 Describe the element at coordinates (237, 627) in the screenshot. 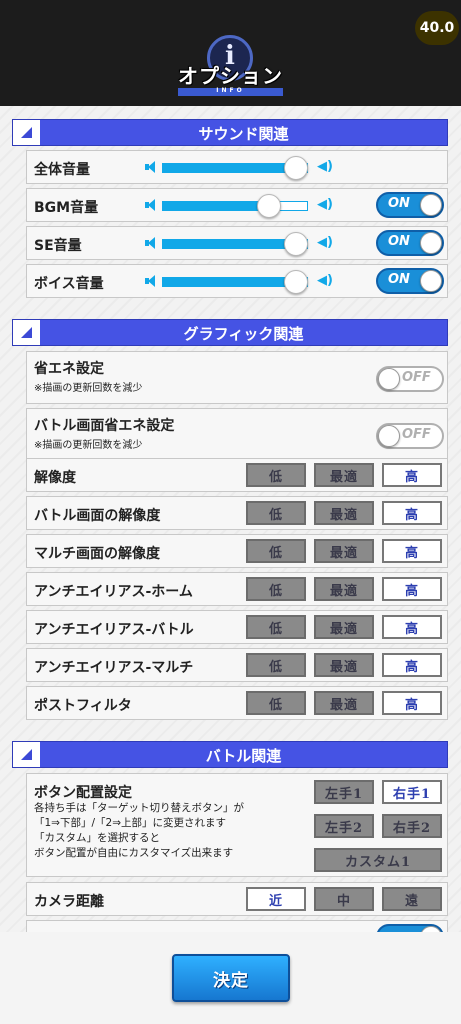

I see `row-aa-battle: アンチエイリアス-バトル 低 最適 高` at that location.